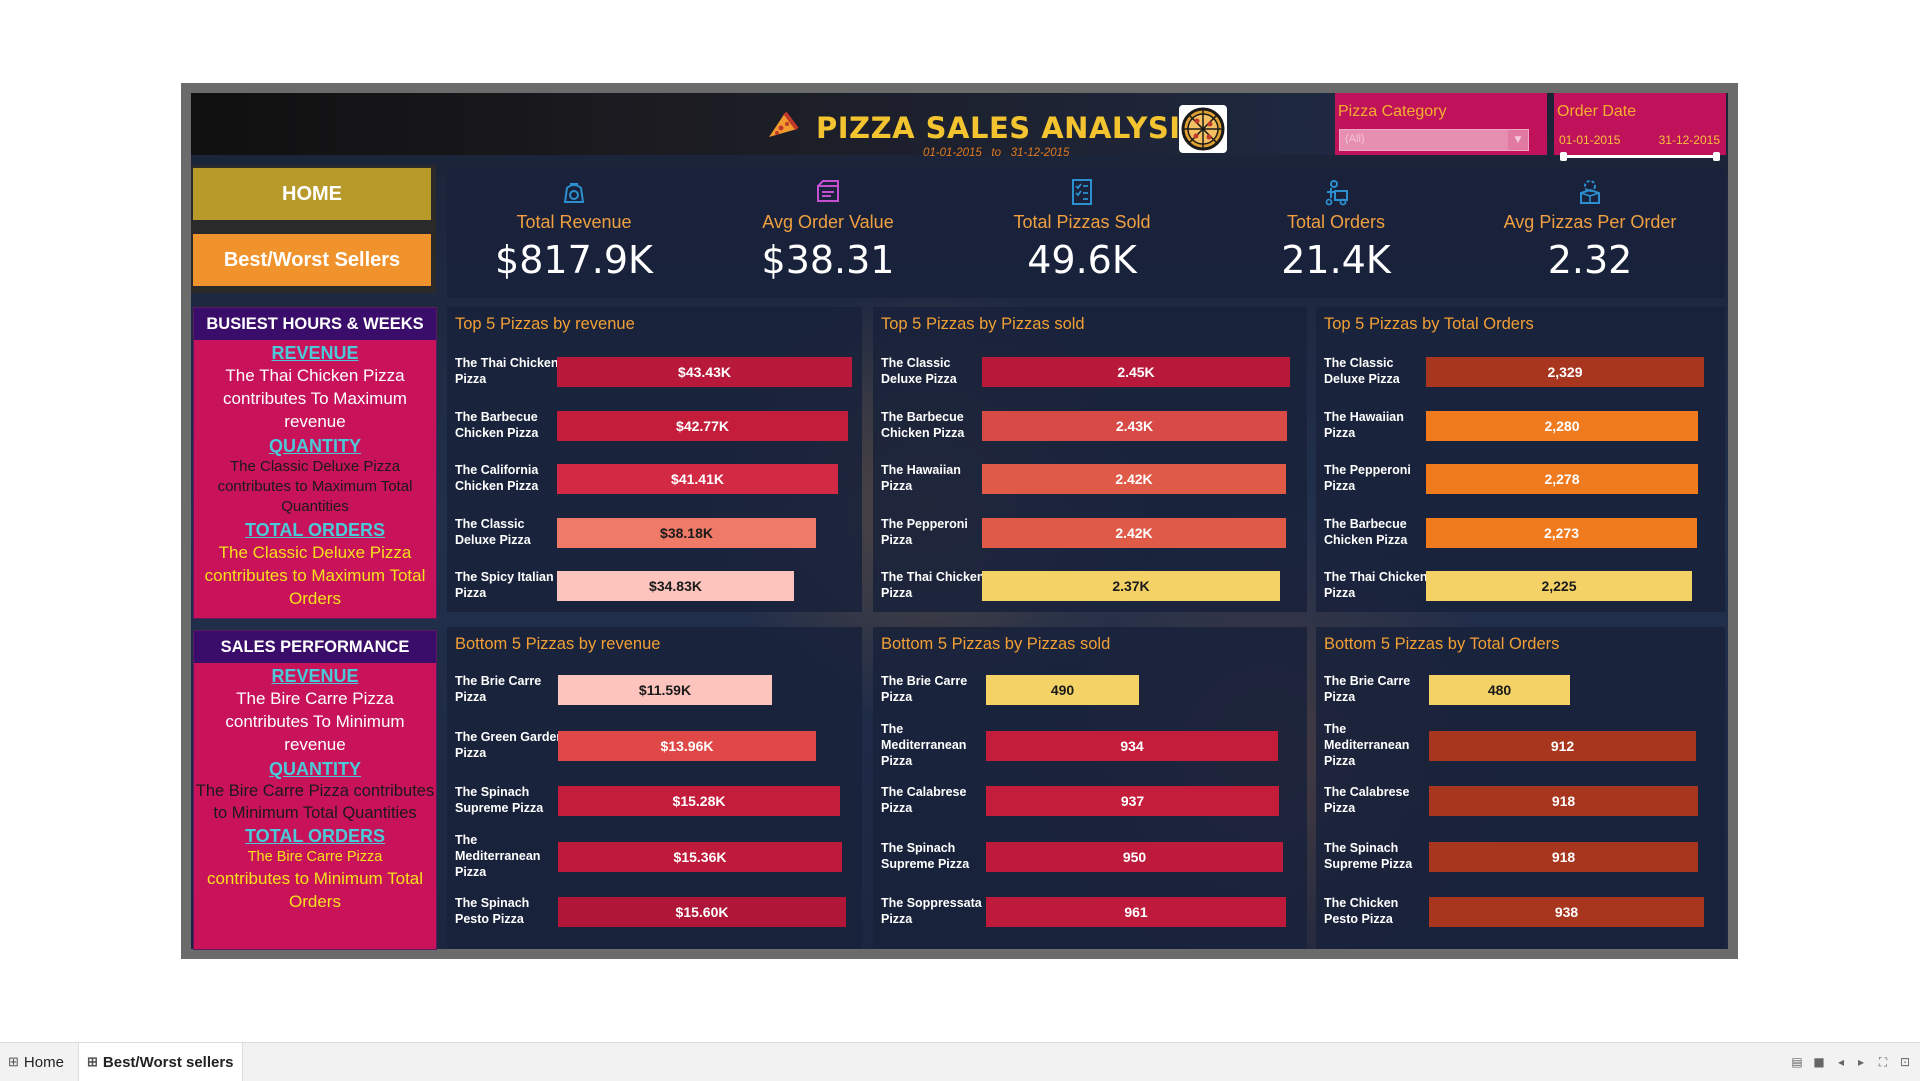  What do you see at coordinates (1136, 912) in the screenshot?
I see `bar: 961` at bounding box center [1136, 912].